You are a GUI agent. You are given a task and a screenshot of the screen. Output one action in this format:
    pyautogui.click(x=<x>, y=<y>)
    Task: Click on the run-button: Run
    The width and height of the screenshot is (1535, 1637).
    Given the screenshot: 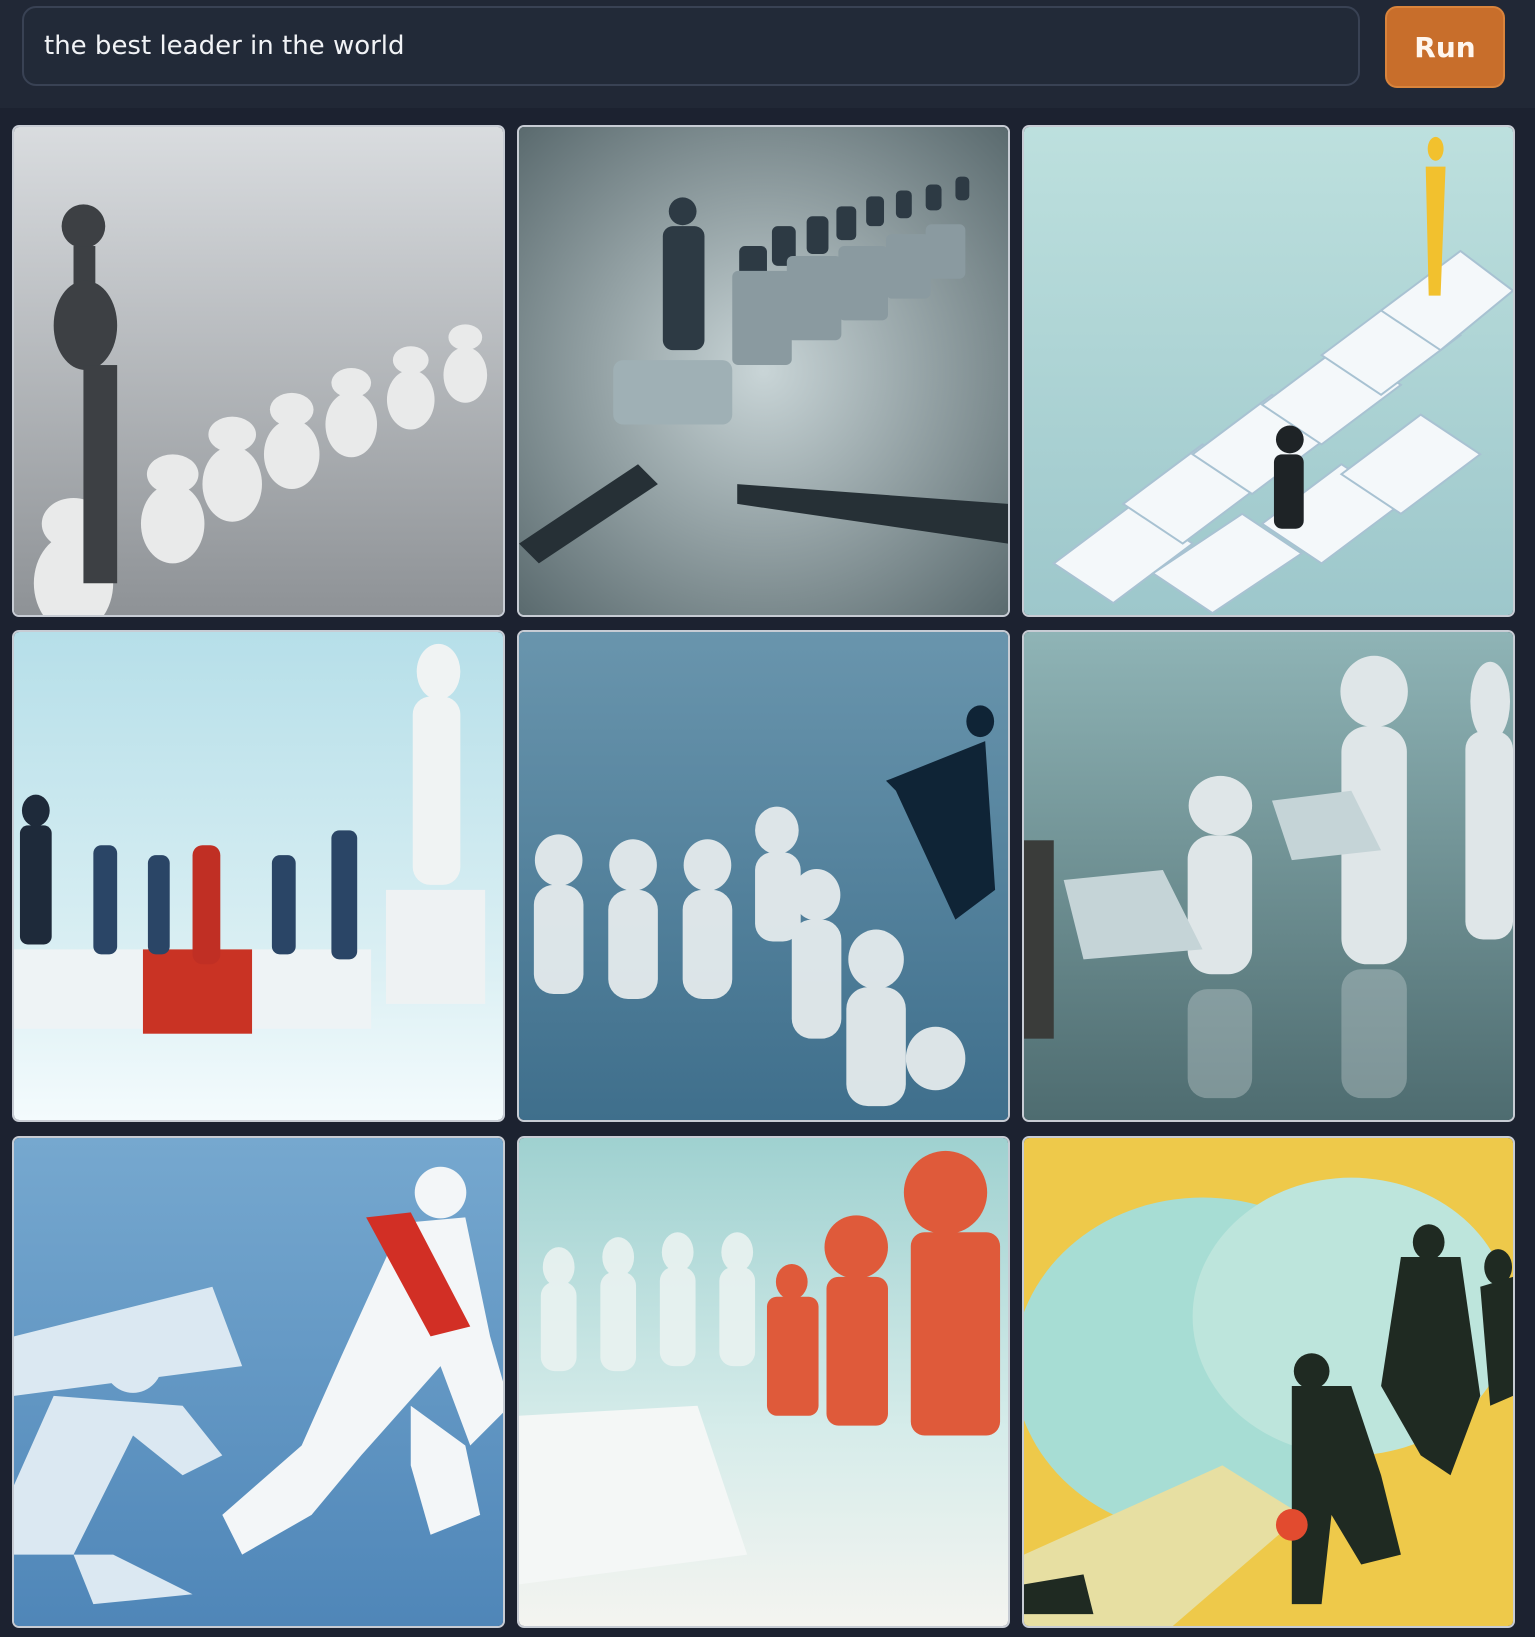 What is the action you would take?
    pyautogui.click(x=1445, y=47)
    